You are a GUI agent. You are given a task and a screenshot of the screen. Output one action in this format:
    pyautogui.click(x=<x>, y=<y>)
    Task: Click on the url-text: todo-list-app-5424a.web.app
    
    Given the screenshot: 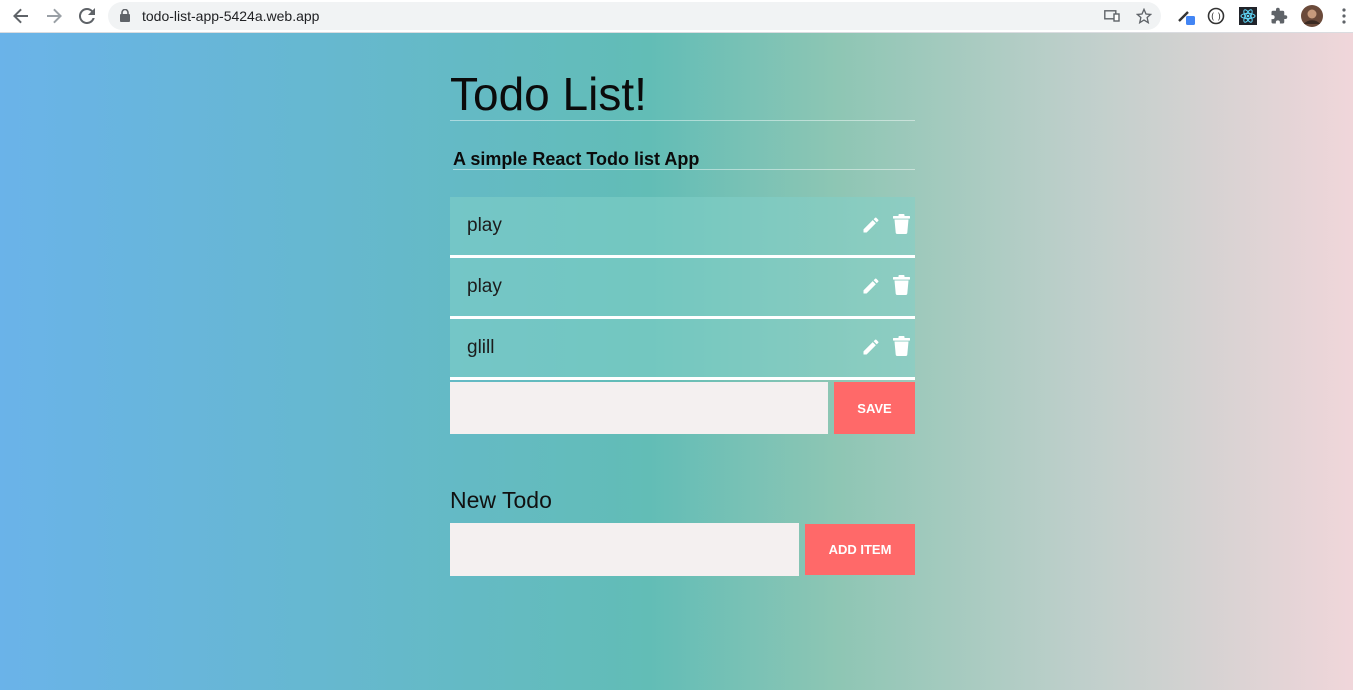 What is the action you would take?
    pyautogui.click(x=231, y=16)
    